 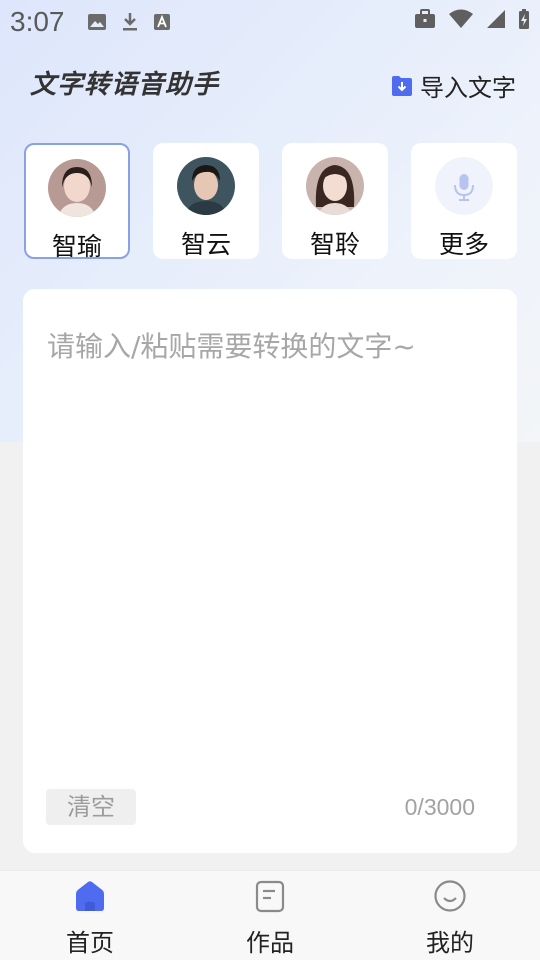 I want to click on status-time: 3:07, so click(x=37, y=21).